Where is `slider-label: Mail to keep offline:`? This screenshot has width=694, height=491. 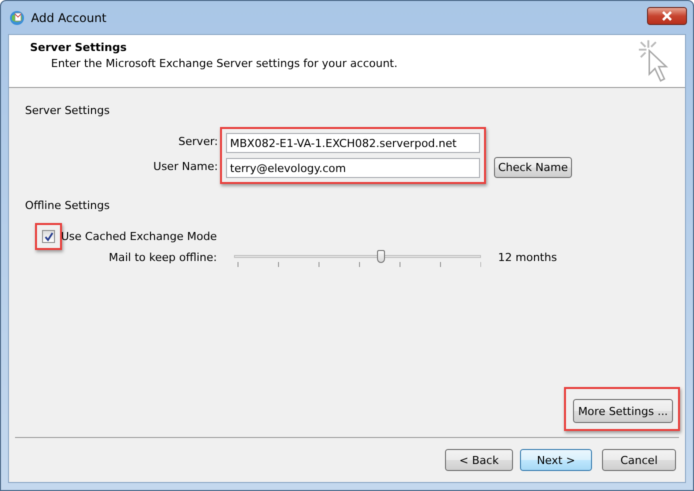
slider-label: Mail to keep offline: is located at coordinates (162, 258).